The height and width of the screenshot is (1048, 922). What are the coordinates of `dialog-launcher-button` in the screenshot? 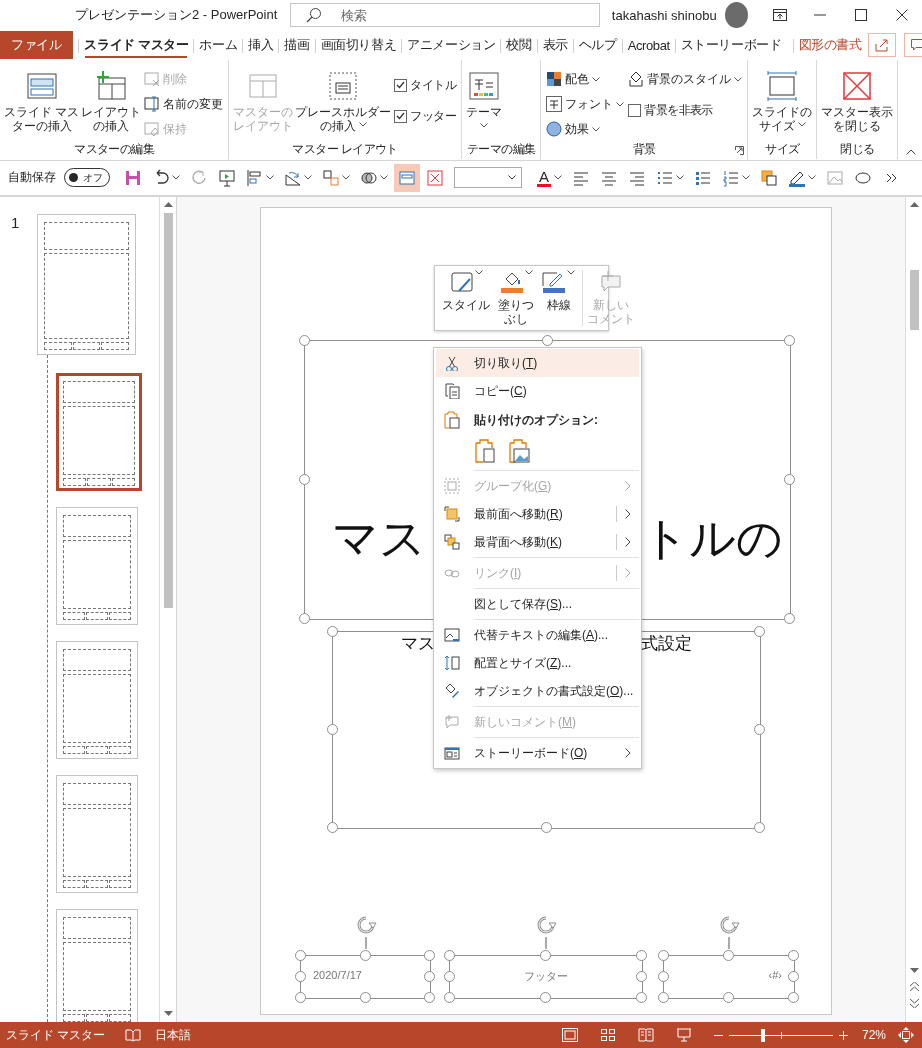 It's located at (740, 150).